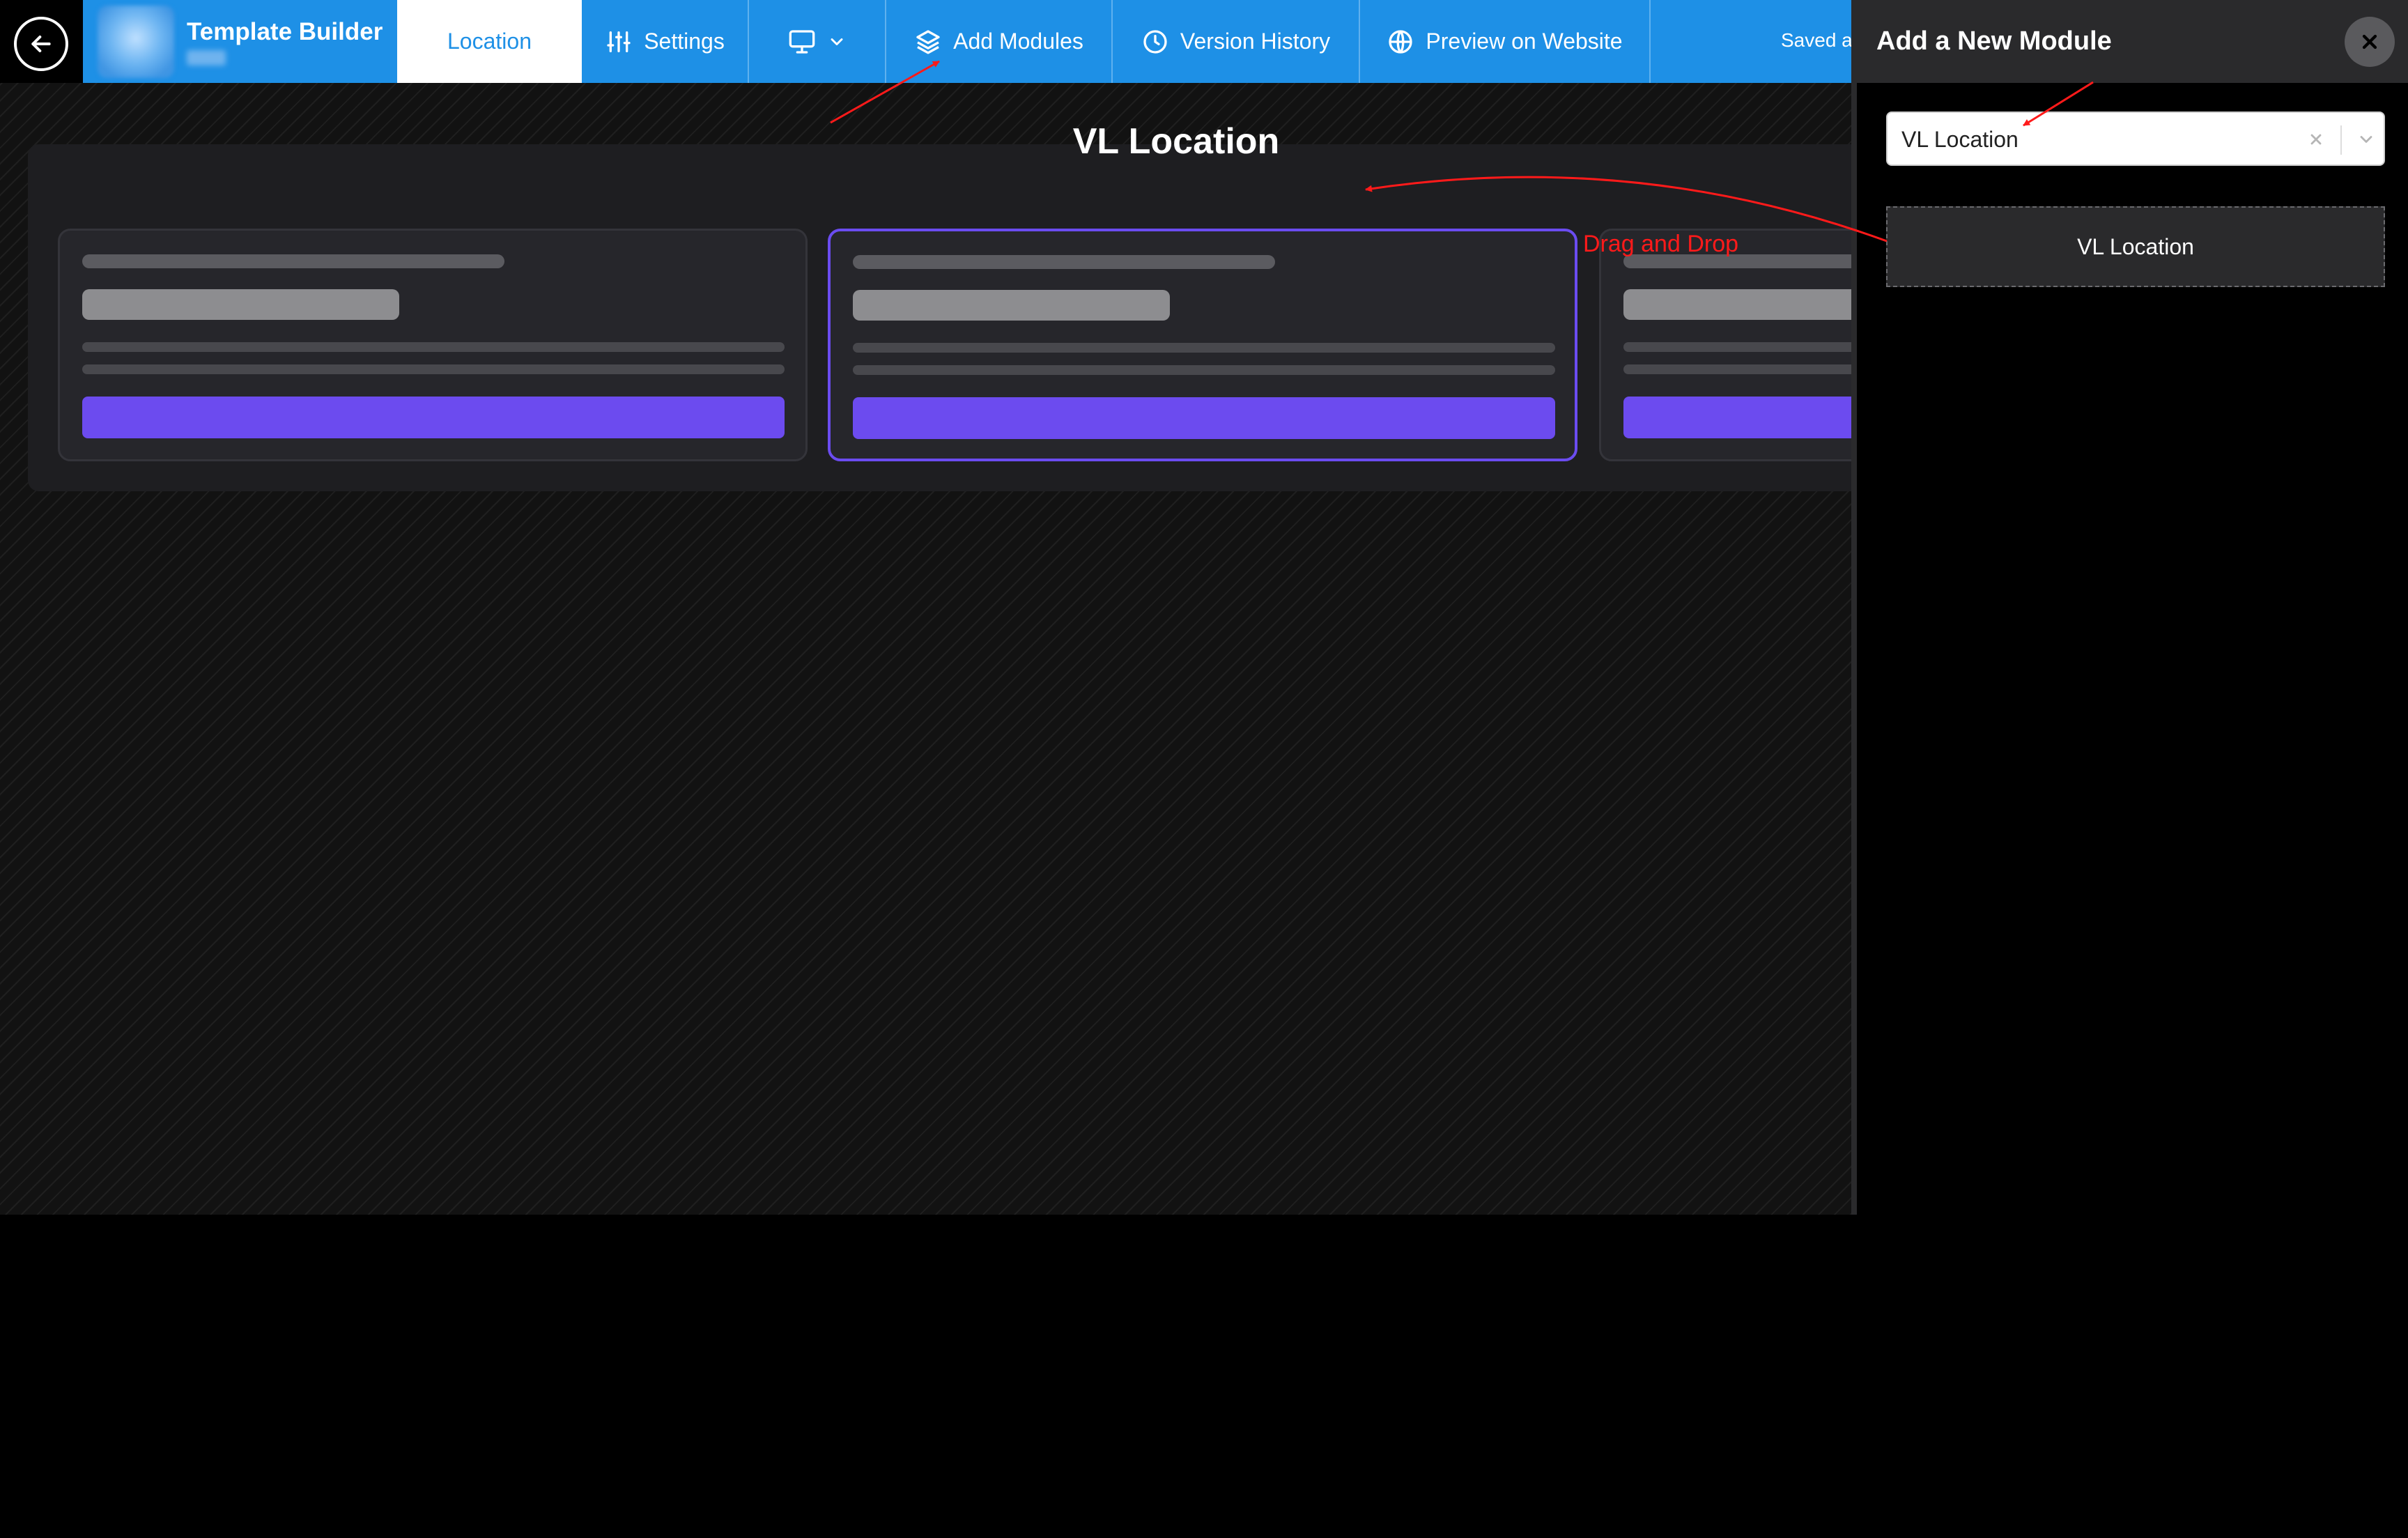 This screenshot has width=2408, height=1538. Describe the element at coordinates (818, 41) in the screenshot. I see `device-selector` at that location.